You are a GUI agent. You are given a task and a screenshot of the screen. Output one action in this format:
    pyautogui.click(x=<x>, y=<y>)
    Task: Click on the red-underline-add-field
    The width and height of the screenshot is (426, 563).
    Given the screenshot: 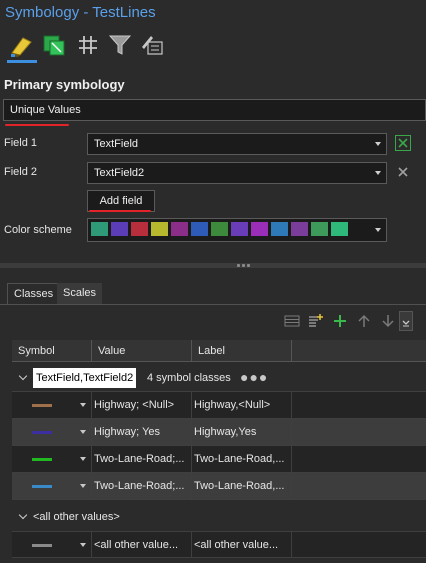 What is the action you would take?
    pyautogui.click(x=120, y=211)
    